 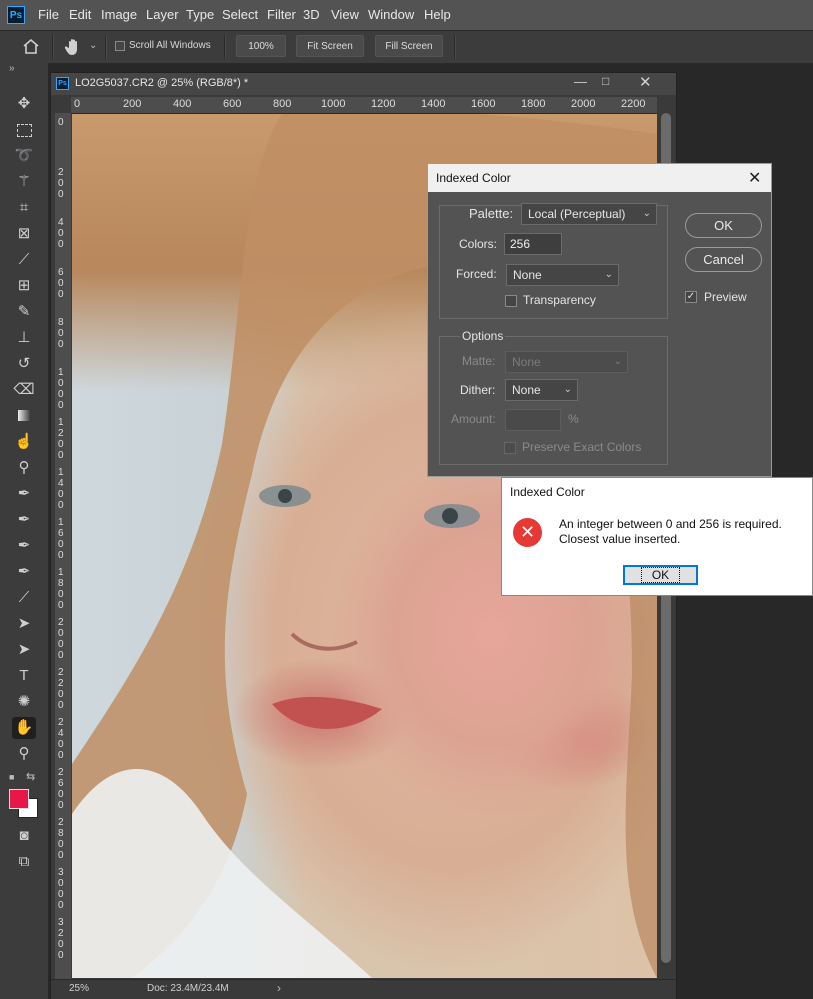 What do you see at coordinates (24, 182) in the screenshot?
I see `magic-wand-icon: ⚚` at bounding box center [24, 182].